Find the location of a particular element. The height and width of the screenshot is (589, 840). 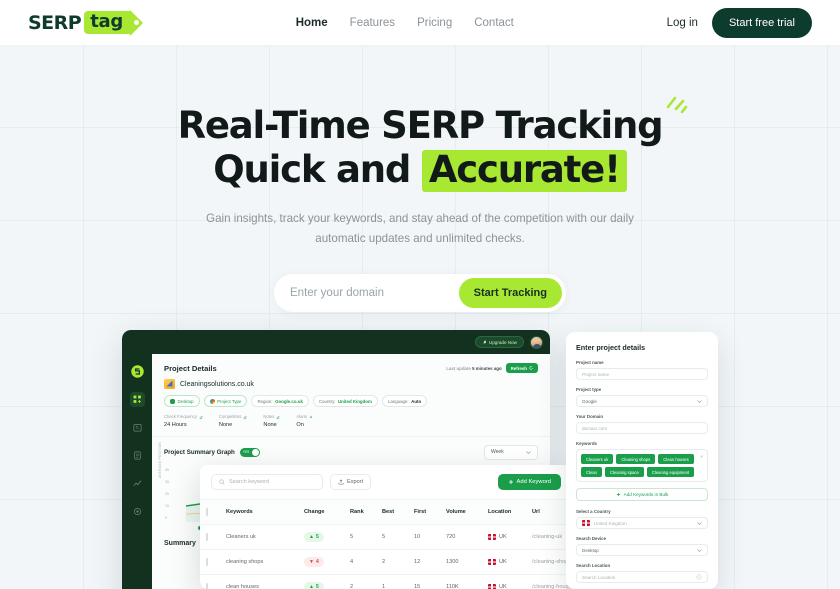

device-value: Desktop is located at coordinates (590, 550).